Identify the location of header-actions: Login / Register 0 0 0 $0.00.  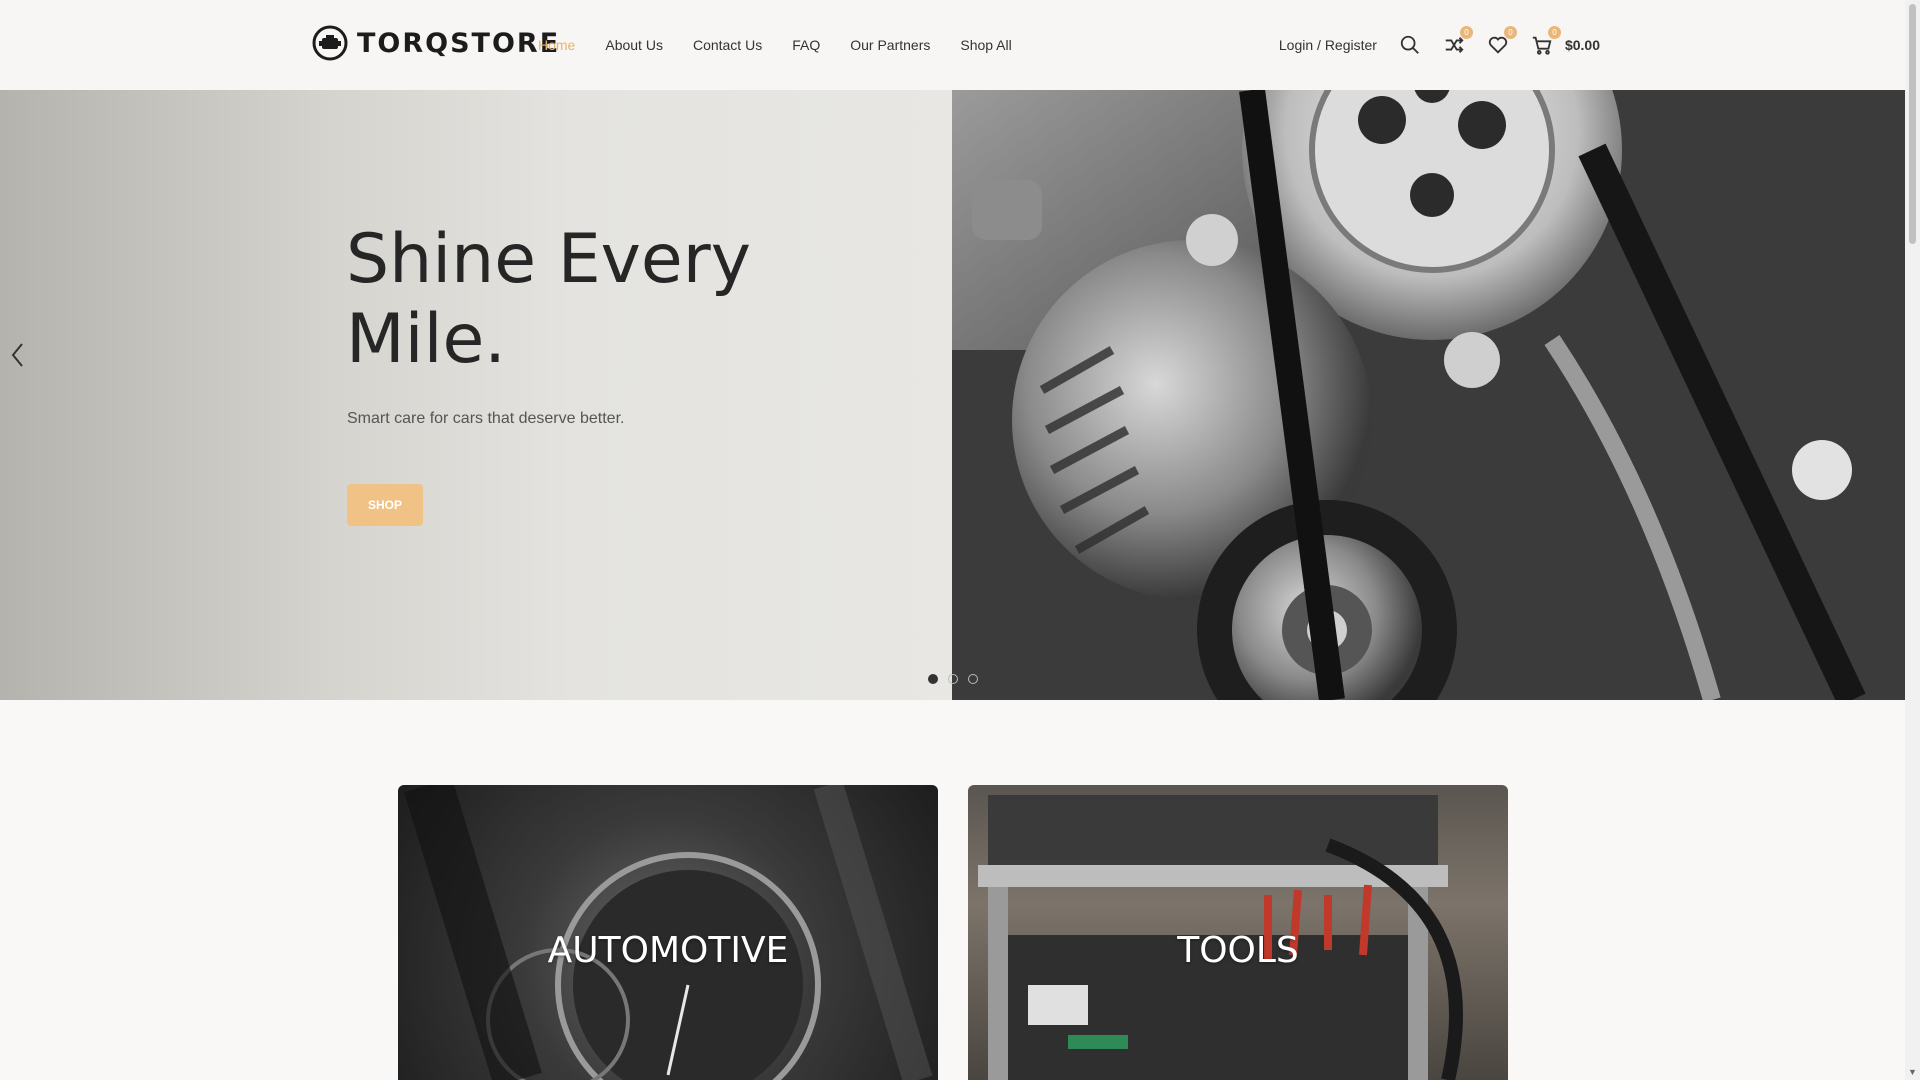
(1439, 45).